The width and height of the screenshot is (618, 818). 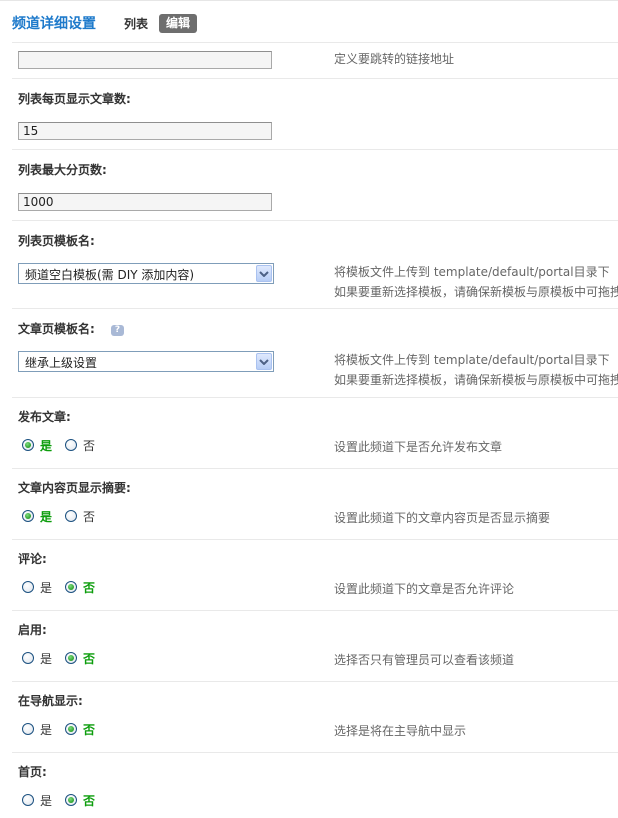 What do you see at coordinates (105, 23) in the screenshot?
I see `header: 频道详细设置 列表 编辑` at bounding box center [105, 23].